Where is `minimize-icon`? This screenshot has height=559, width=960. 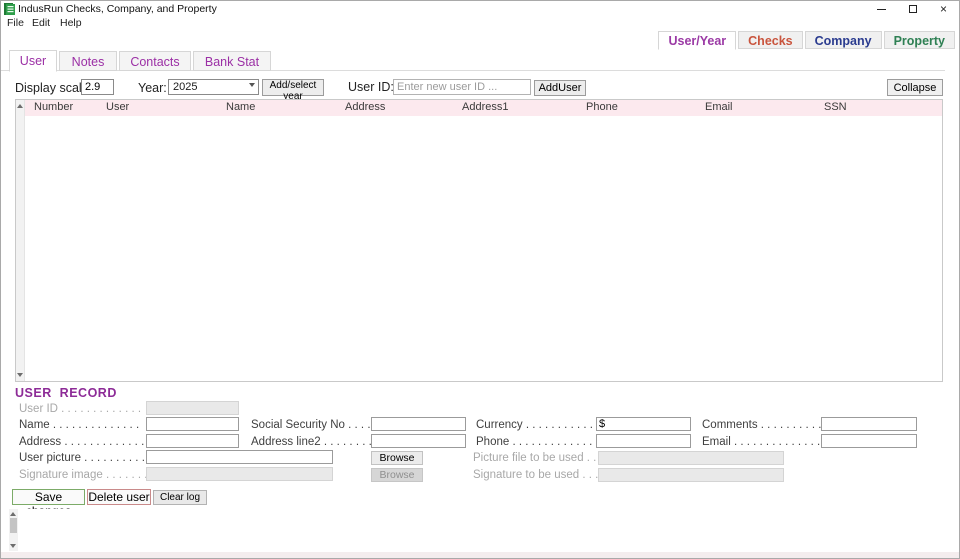
minimize-icon is located at coordinates (881, 9).